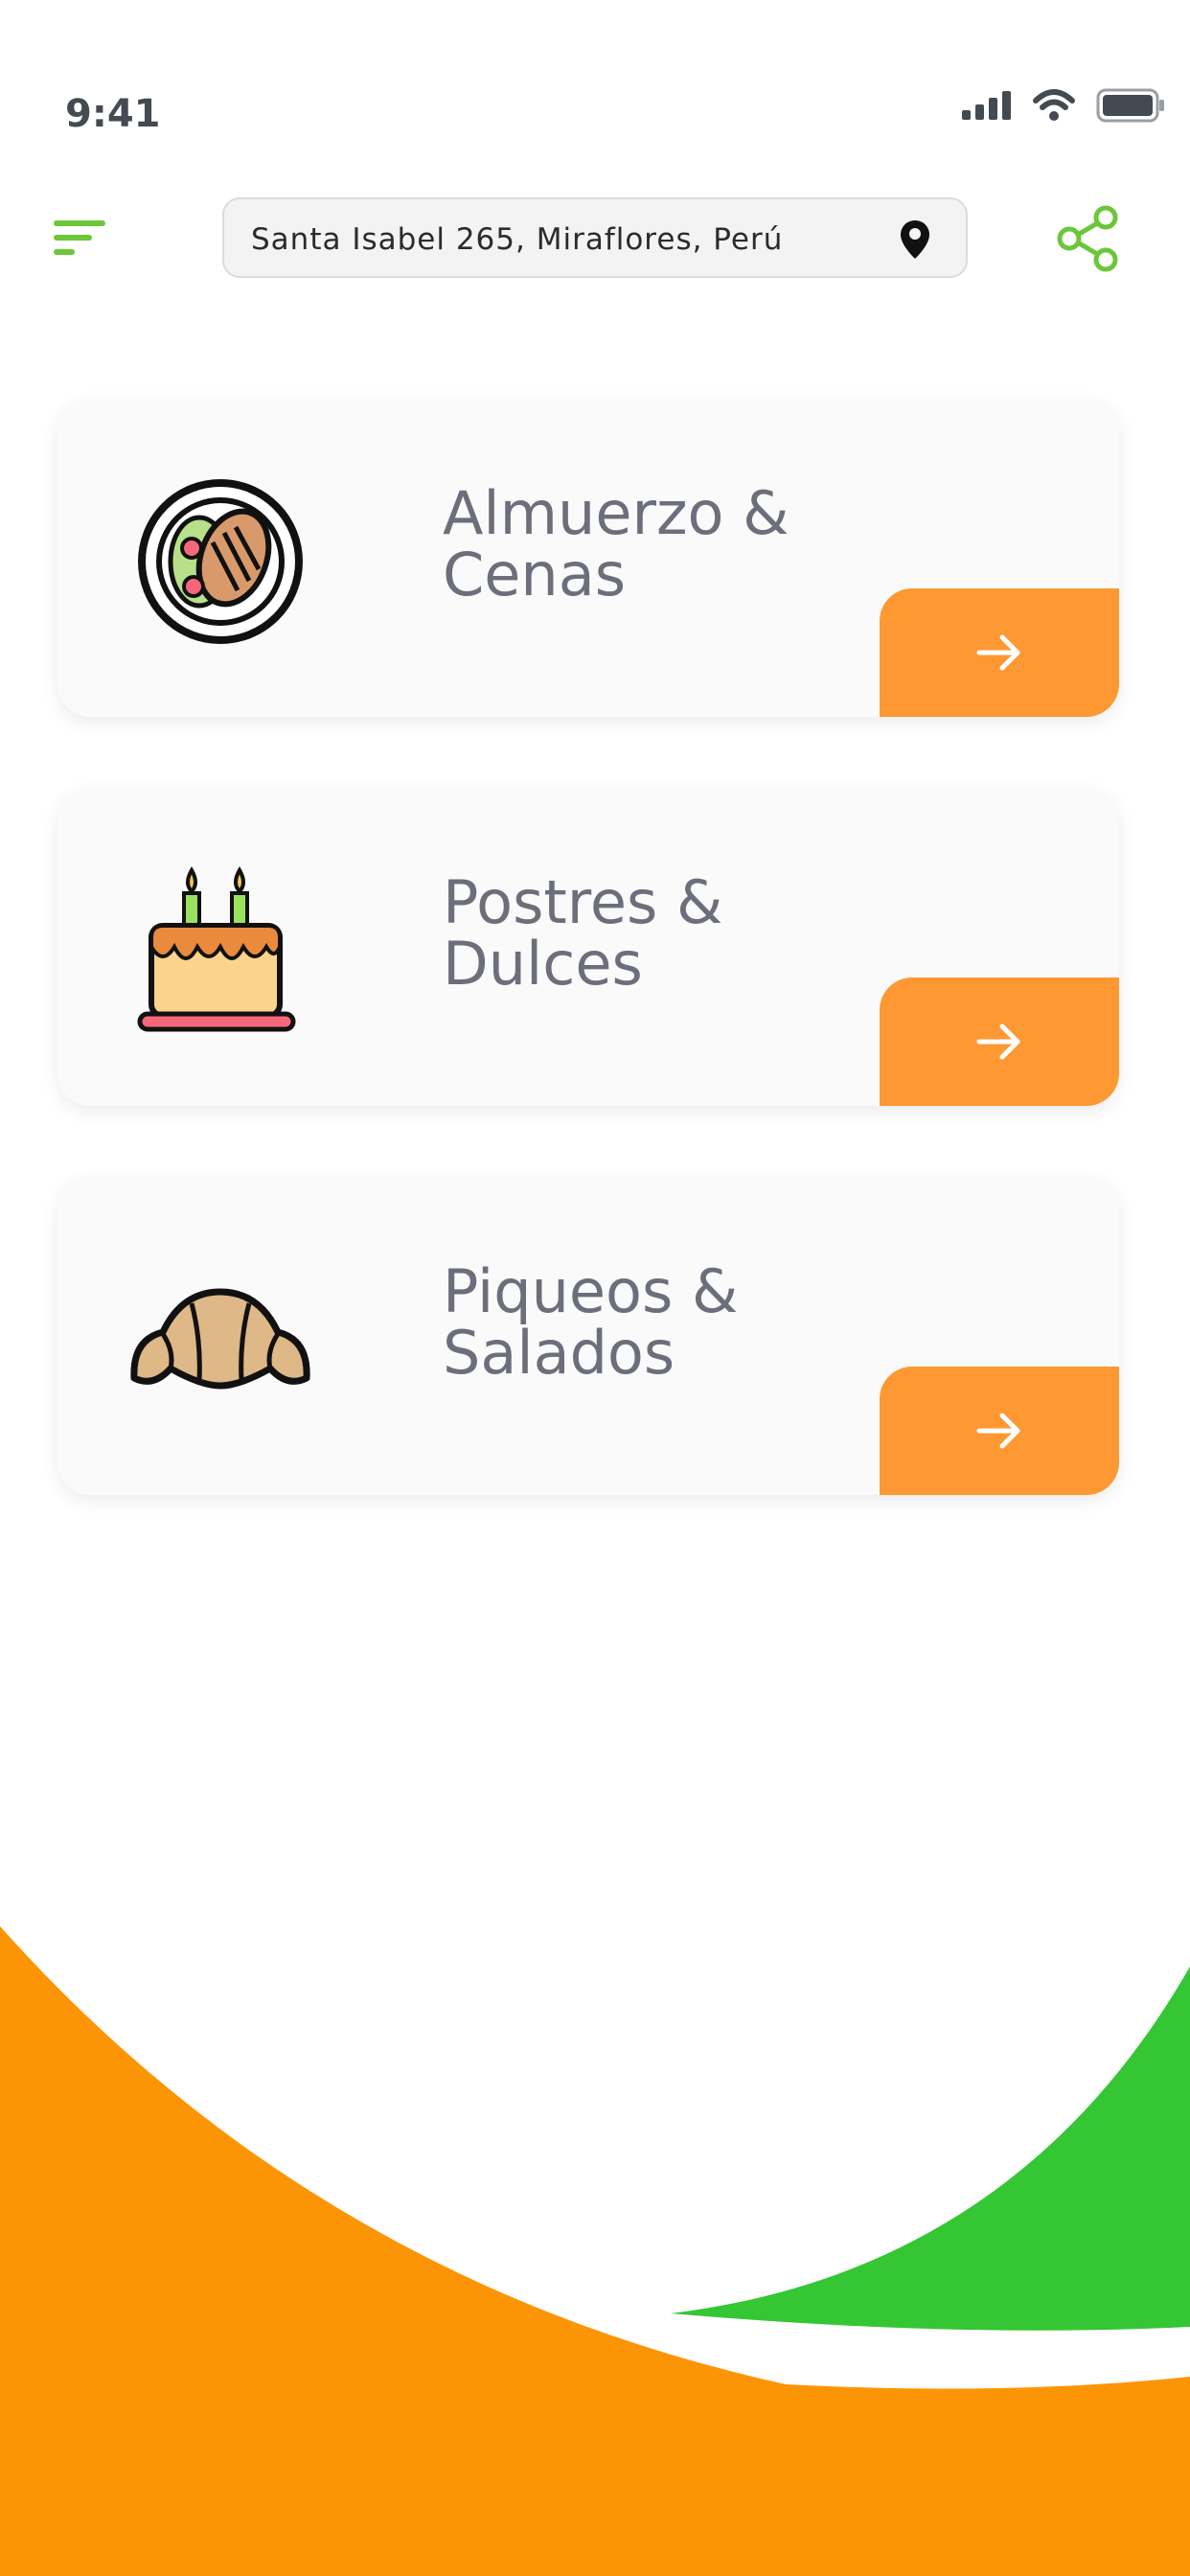 This screenshot has width=1190, height=2576. I want to click on status-icons, so click(1064, 105).